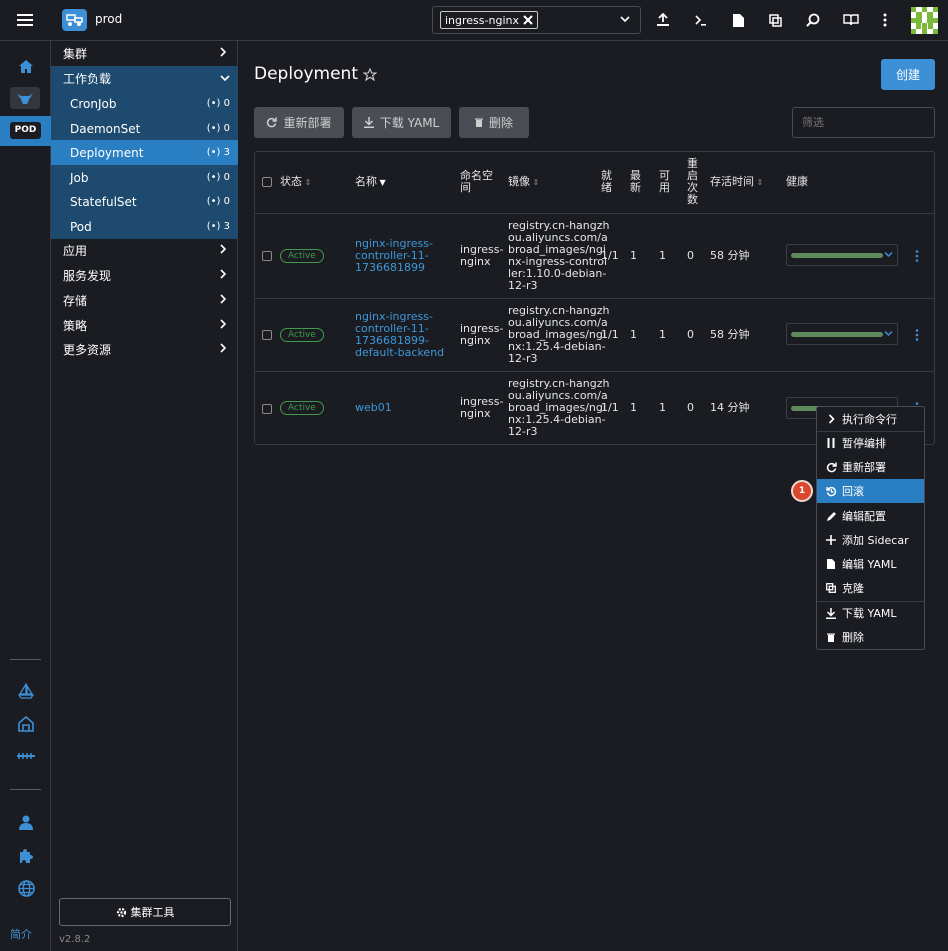 This screenshot has height=951, width=948. What do you see at coordinates (26, 691) in the screenshot?
I see `sailboat-icon` at bounding box center [26, 691].